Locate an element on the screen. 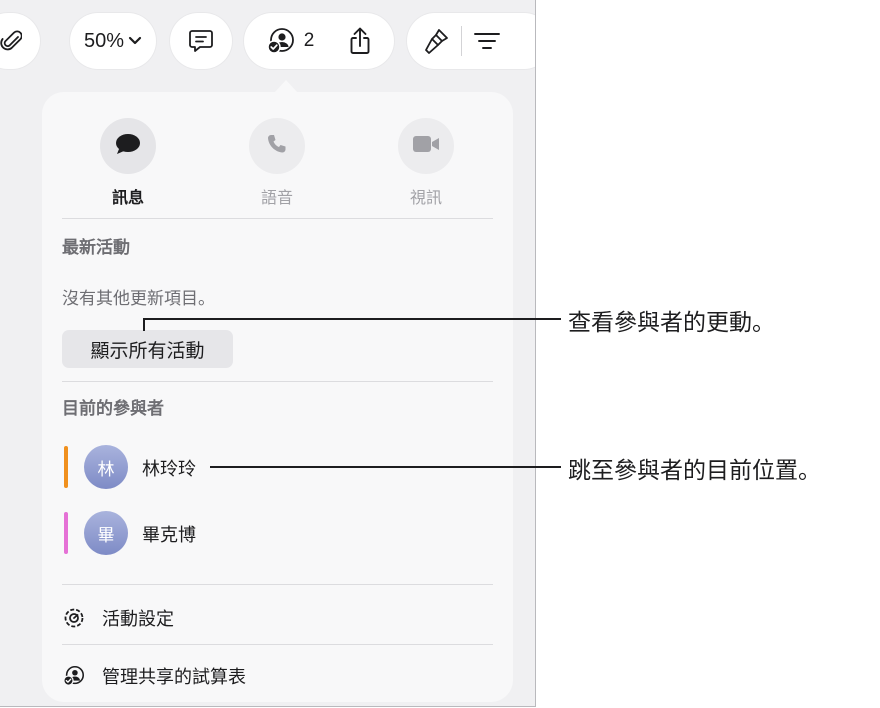 The height and width of the screenshot is (708, 880). filter-lines-icon is located at coordinates (487, 41).